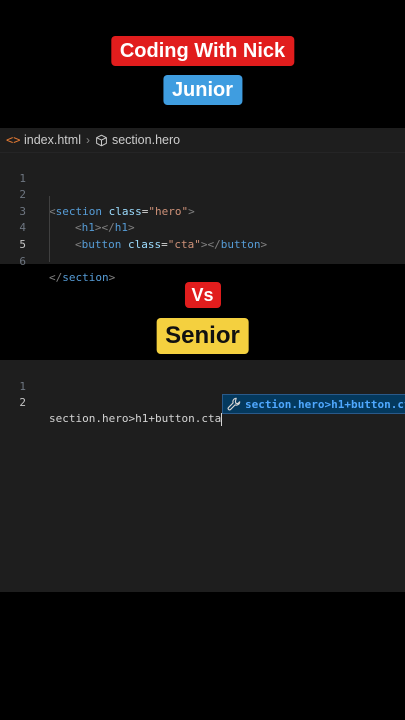 The image size is (405, 720). I want to click on html-brackets-icon: <>, so click(13, 140).